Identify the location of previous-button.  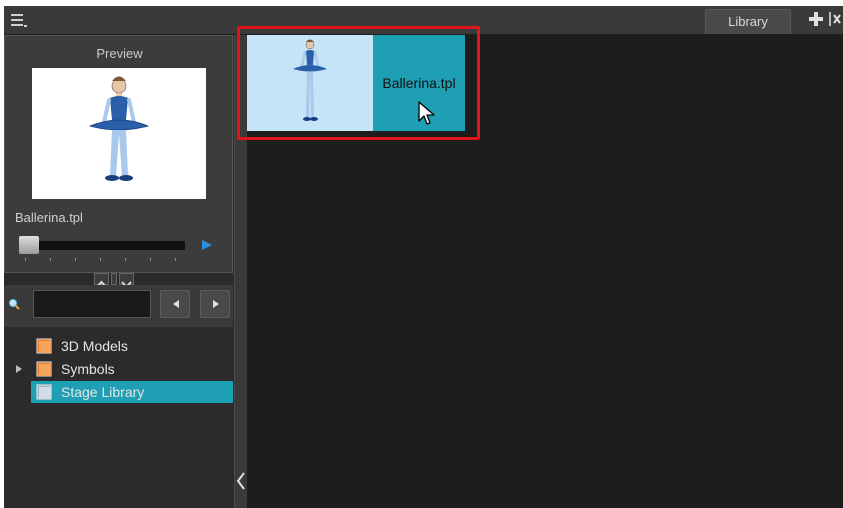
(175, 304).